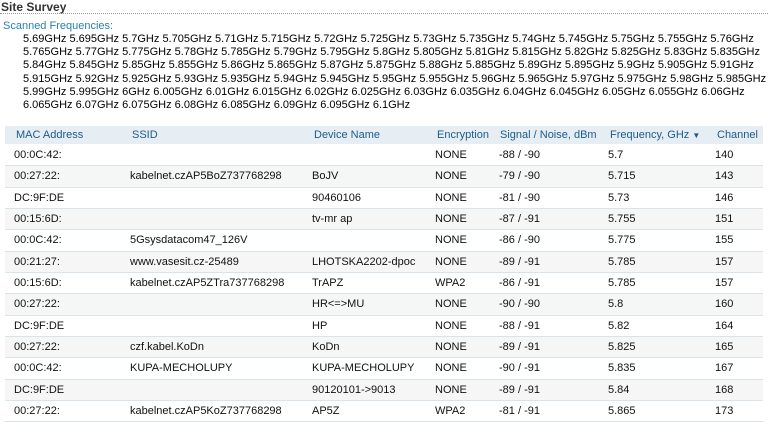  What do you see at coordinates (622, 347) in the screenshot?
I see `frequency-cell: 5.825` at bounding box center [622, 347].